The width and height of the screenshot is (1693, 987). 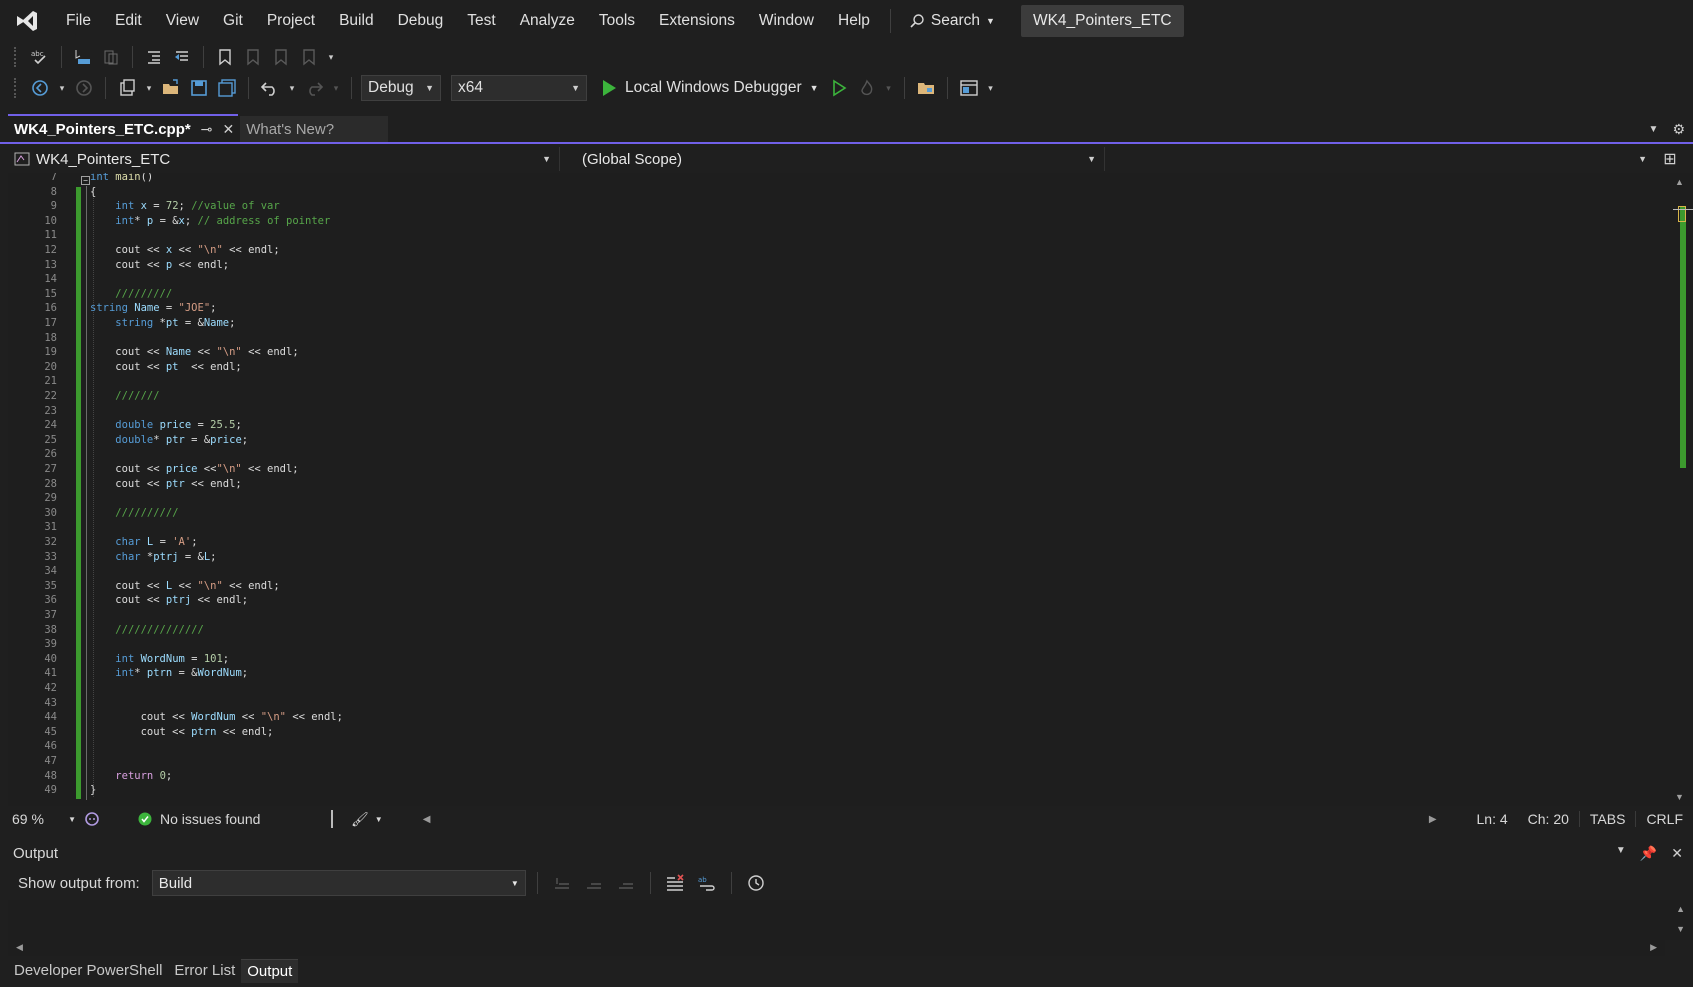 I want to click on tab-whats-new: What's New?, so click(x=314, y=129).